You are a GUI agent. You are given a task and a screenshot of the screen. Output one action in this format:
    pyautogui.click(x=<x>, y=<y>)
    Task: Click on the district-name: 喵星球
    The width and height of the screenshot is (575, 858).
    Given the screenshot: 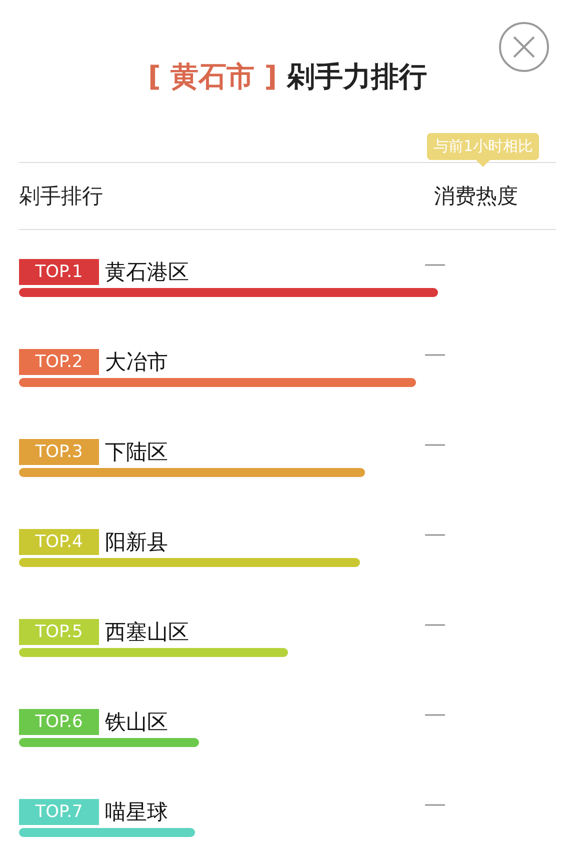 What is the action you would take?
    pyautogui.click(x=136, y=812)
    